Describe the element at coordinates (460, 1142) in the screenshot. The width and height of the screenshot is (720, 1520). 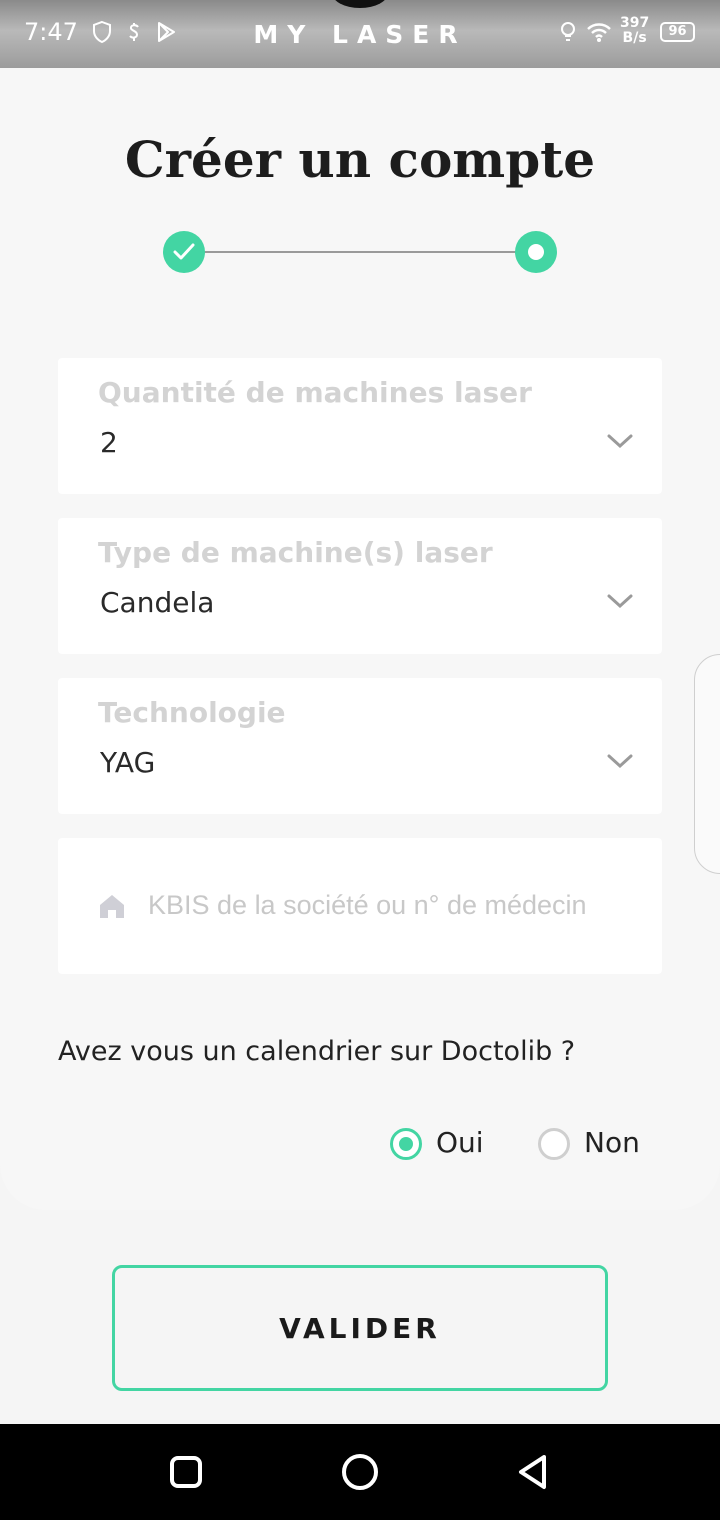
I see `radio-oui-label: Oui` at that location.